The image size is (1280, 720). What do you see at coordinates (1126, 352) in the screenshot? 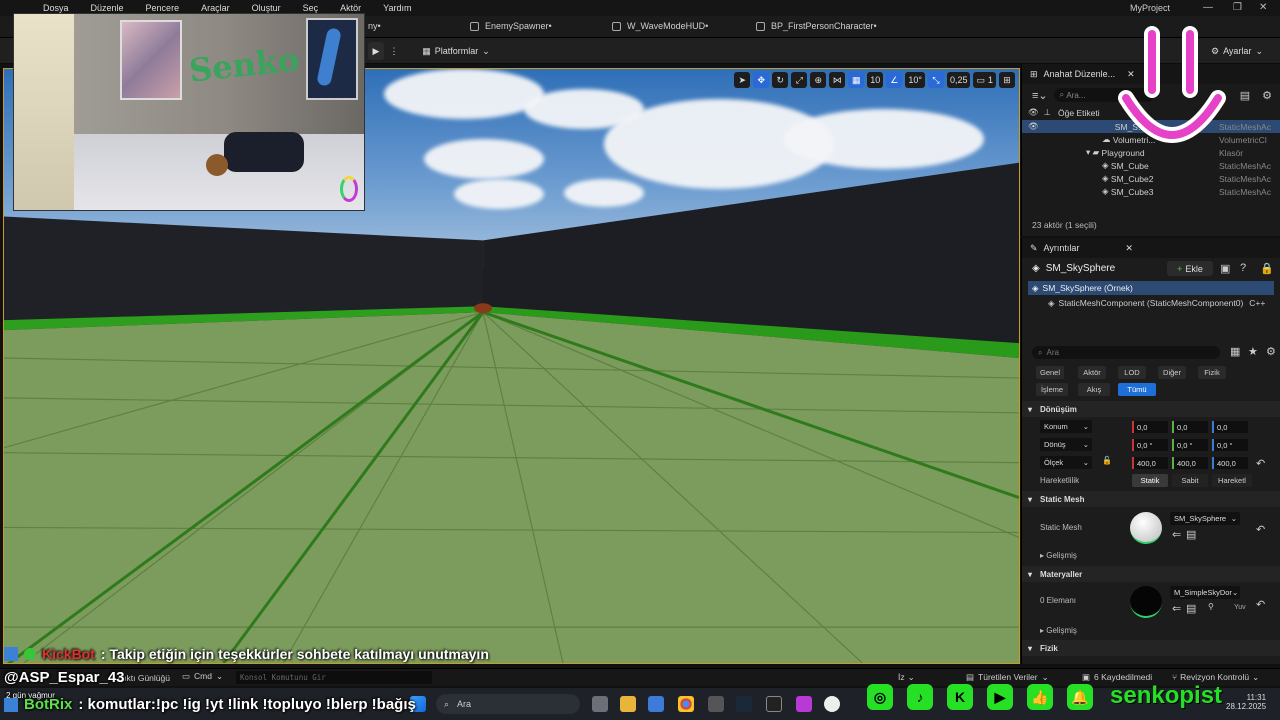
I see `details-search-input: ⌕ Ara` at bounding box center [1126, 352].